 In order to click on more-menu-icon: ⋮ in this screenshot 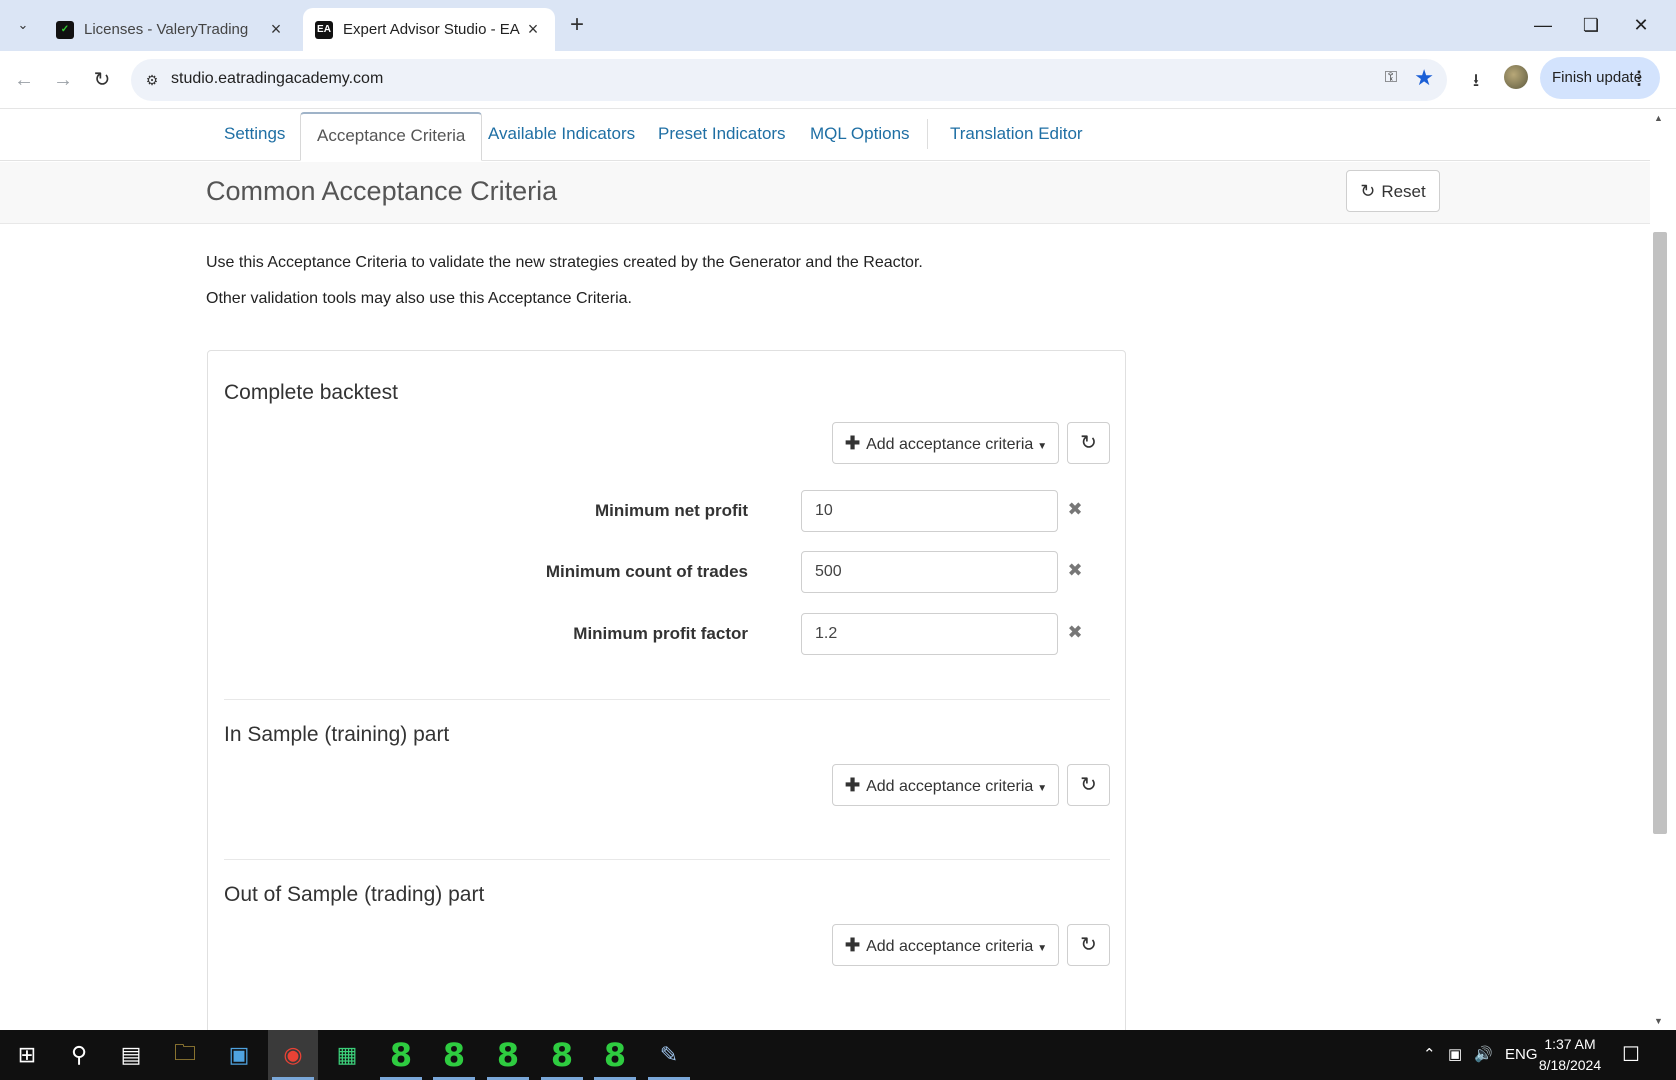, I will do `click(1639, 78)`.